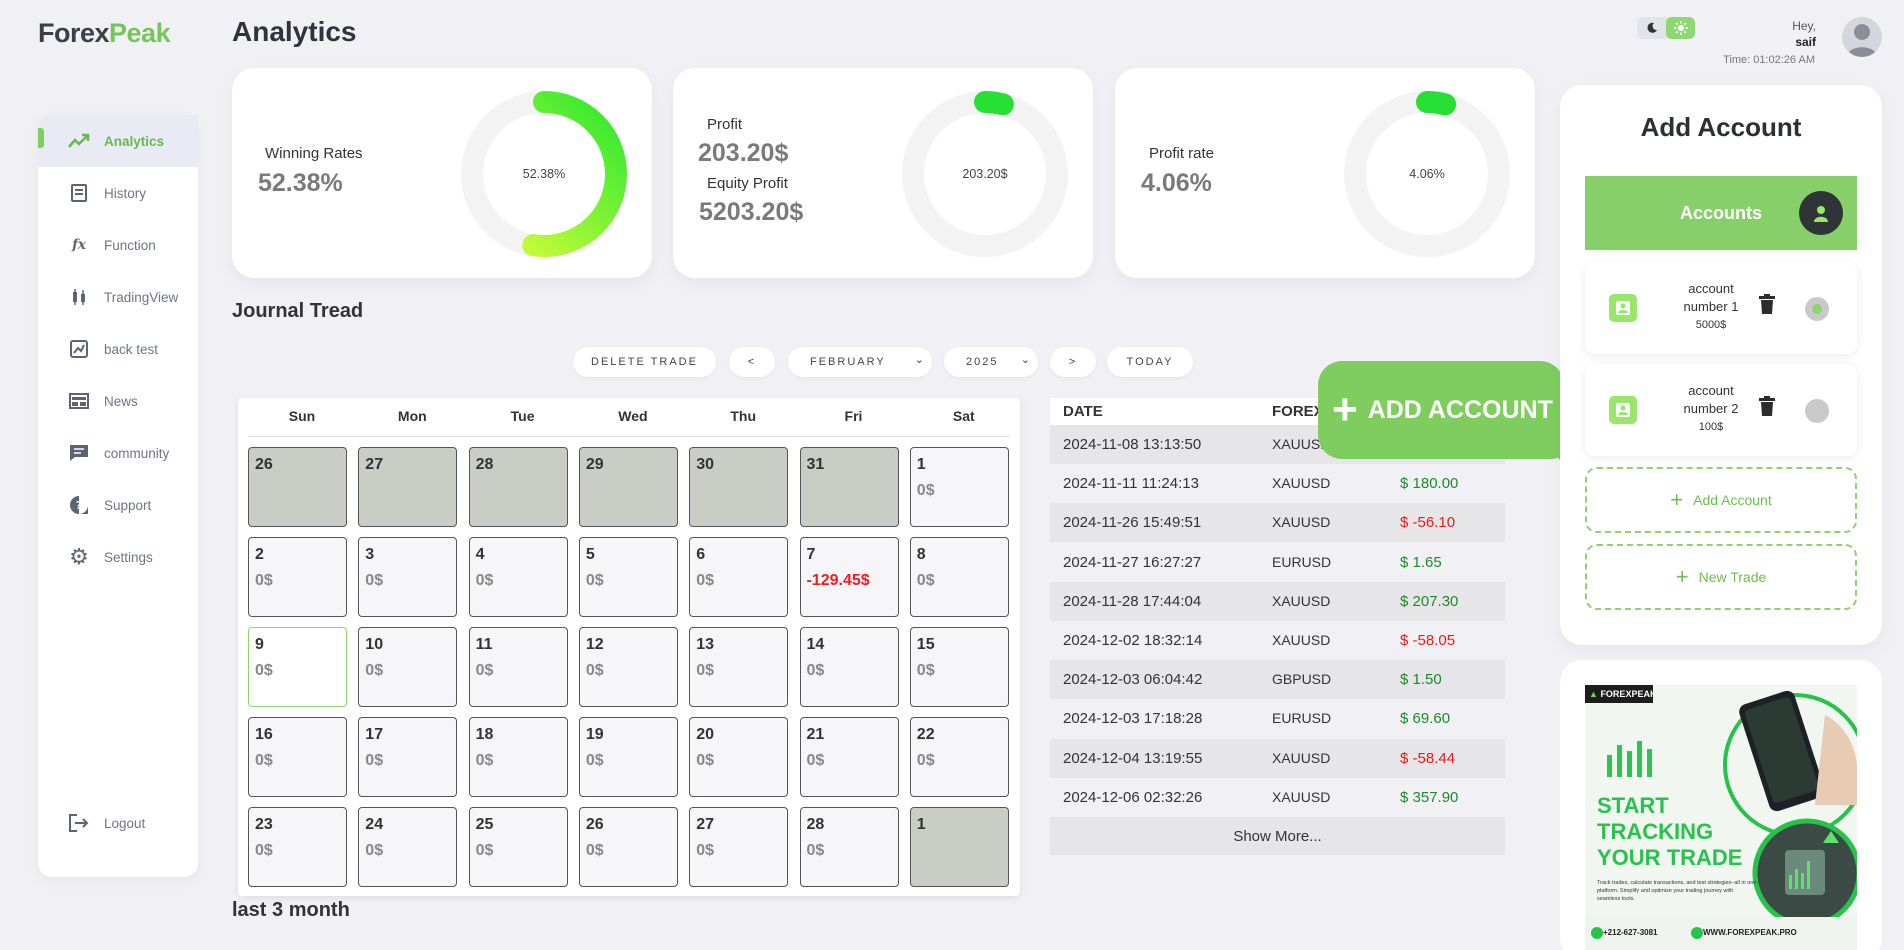  I want to click on logo-part-2: Peak, so click(140, 33).